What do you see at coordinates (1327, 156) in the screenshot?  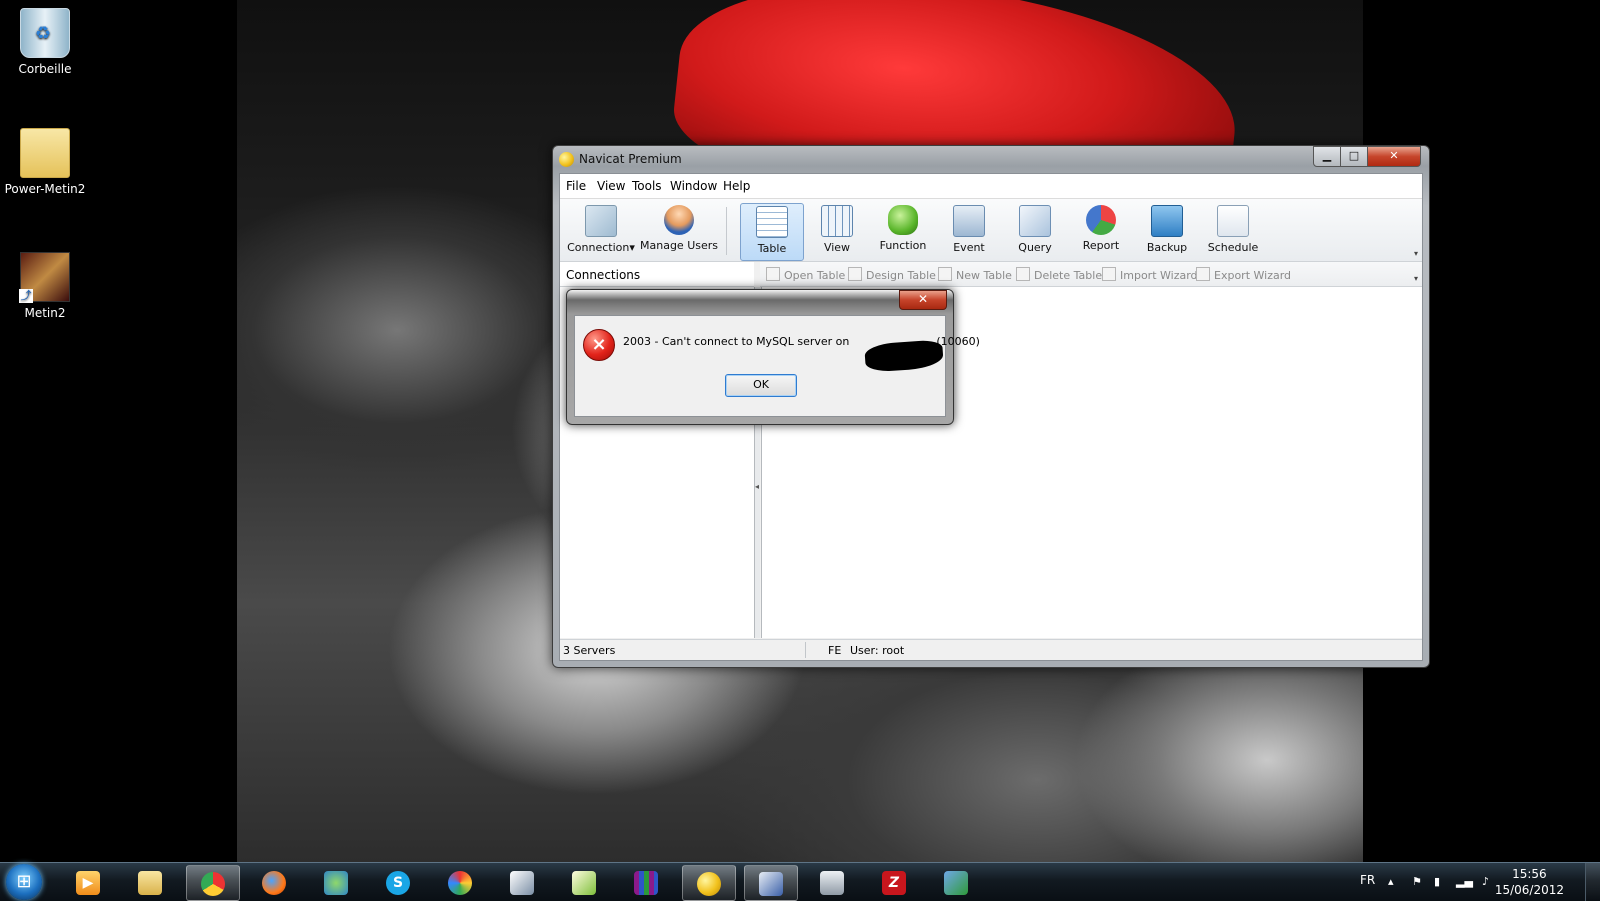 I see `minimize-button: ▁` at bounding box center [1327, 156].